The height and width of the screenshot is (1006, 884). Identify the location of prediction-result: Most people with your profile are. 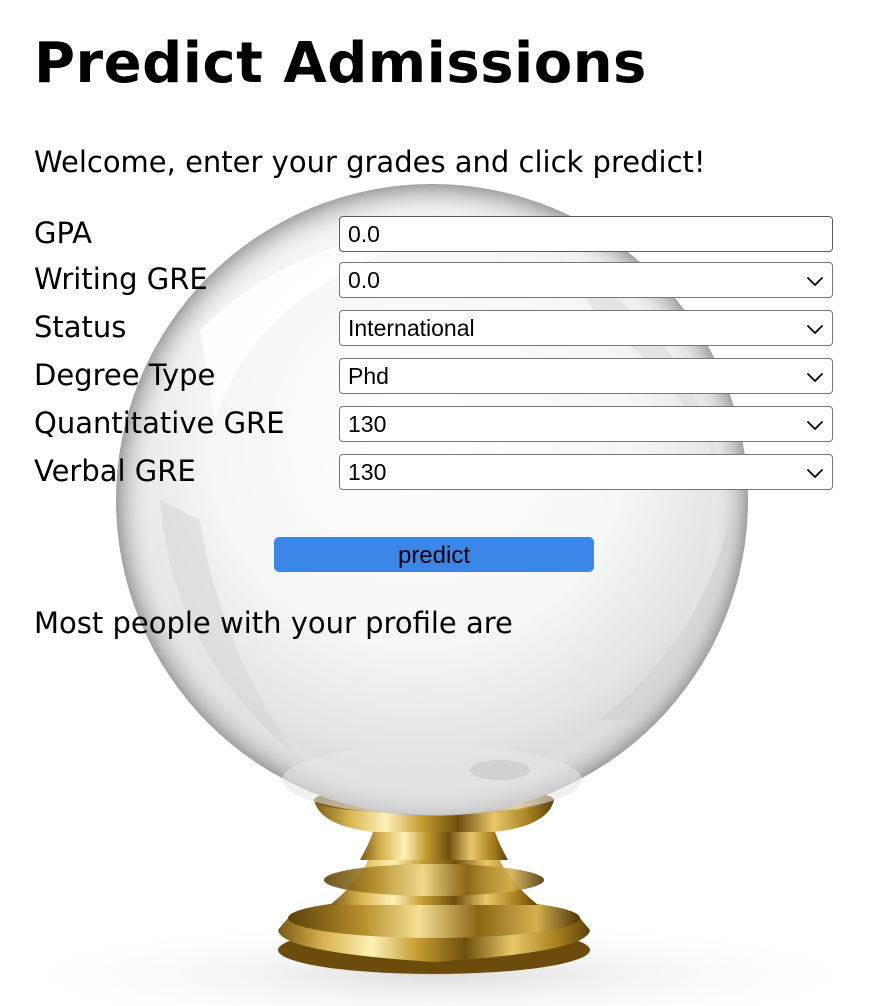
(273, 623).